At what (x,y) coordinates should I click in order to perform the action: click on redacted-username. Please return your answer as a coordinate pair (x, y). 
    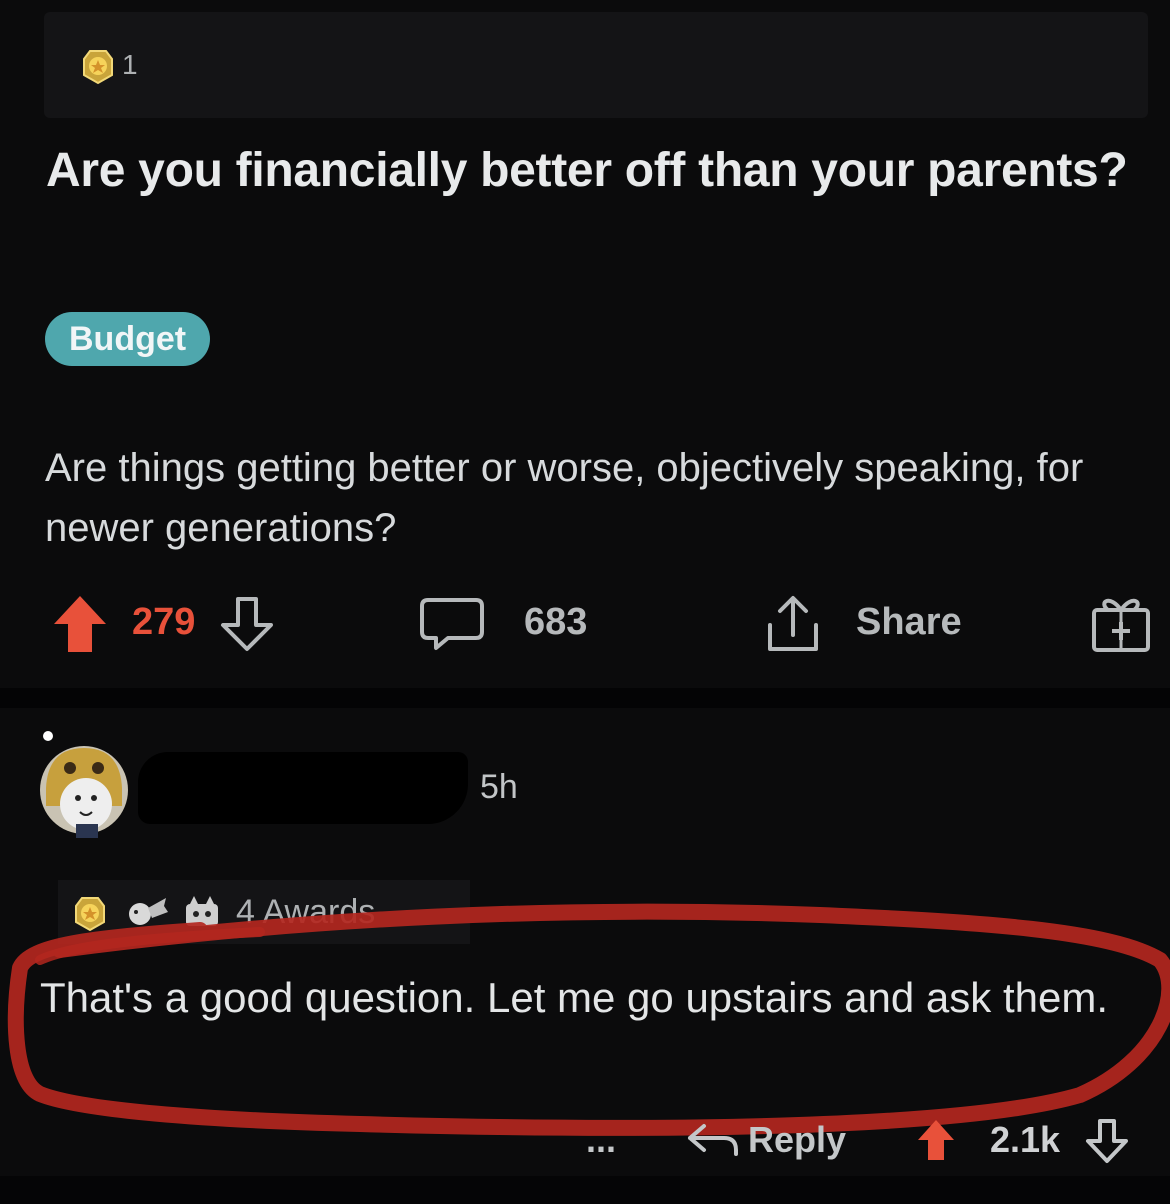
    Looking at the image, I should click on (303, 788).